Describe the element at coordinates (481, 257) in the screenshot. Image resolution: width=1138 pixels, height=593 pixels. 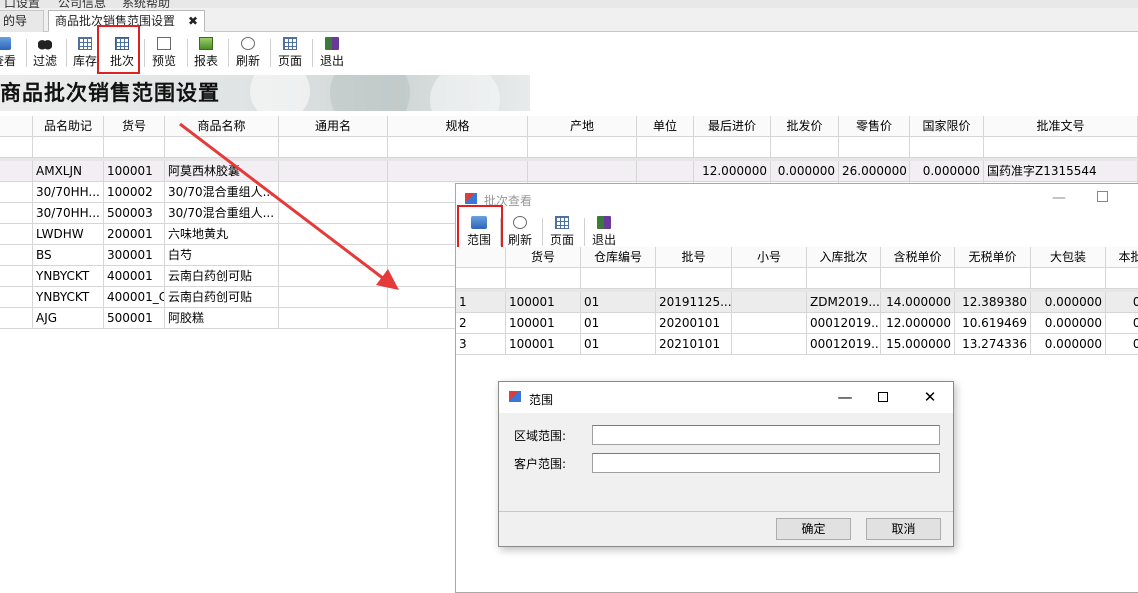
I see `row-indicator-header` at that location.